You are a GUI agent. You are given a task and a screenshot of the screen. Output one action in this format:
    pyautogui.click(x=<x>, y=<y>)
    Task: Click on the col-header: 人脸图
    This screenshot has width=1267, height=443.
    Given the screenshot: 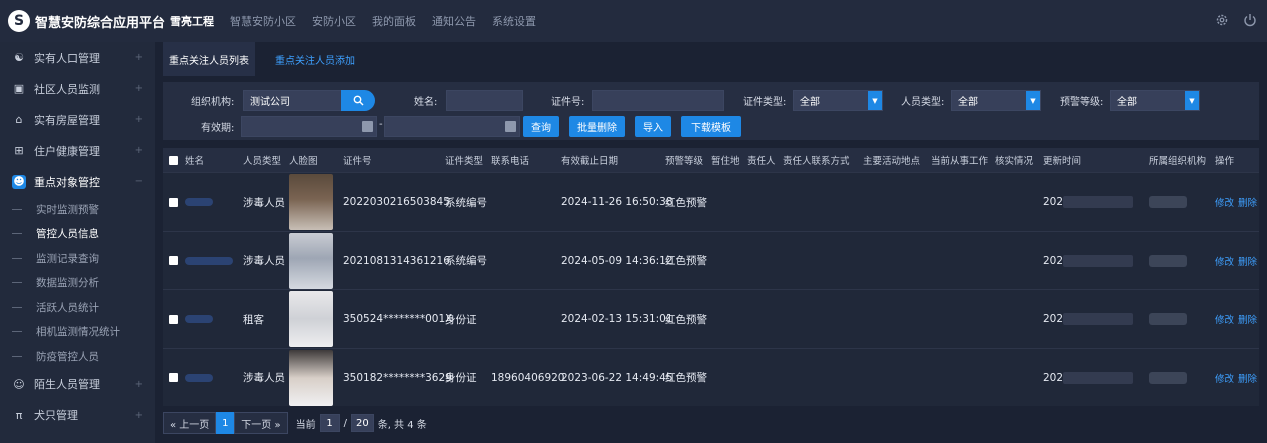 What is the action you would take?
    pyautogui.click(x=303, y=161)
    